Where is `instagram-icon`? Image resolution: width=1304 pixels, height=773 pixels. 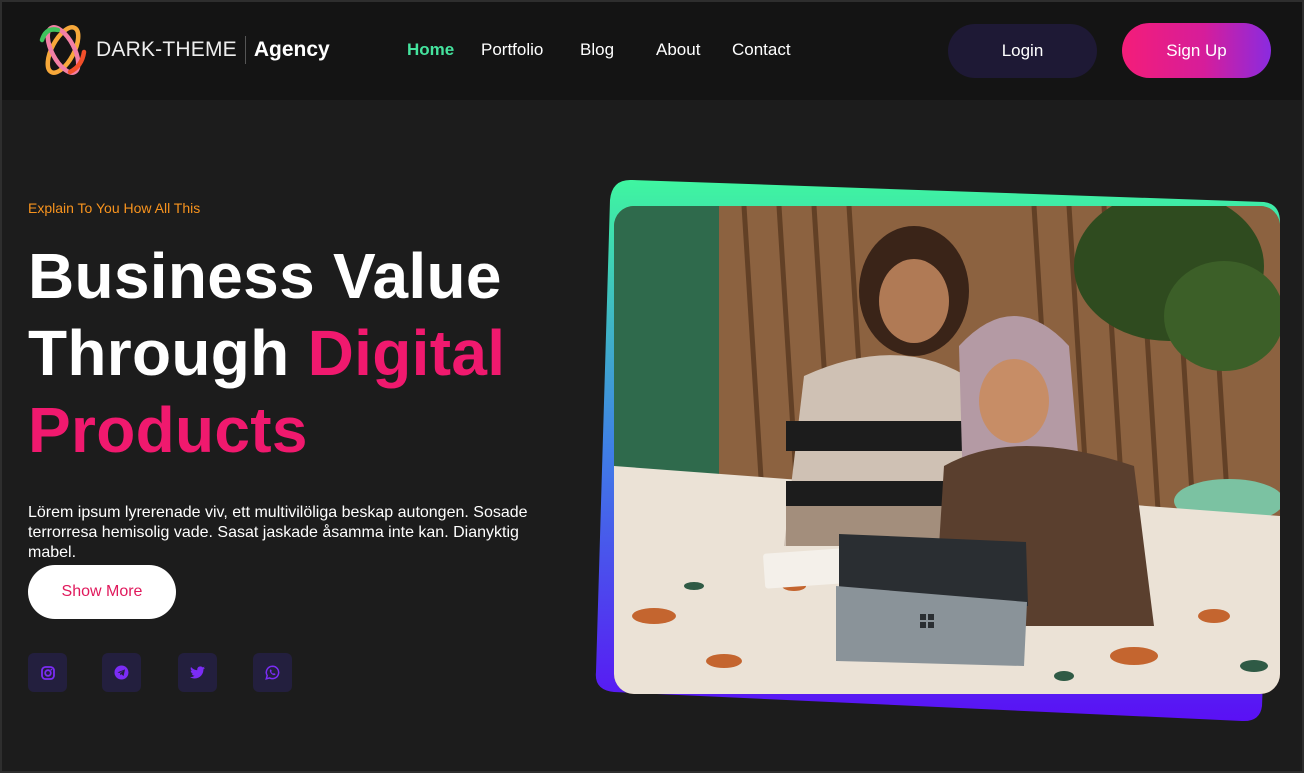
instagram-icon is located at coordinates (47, 672).